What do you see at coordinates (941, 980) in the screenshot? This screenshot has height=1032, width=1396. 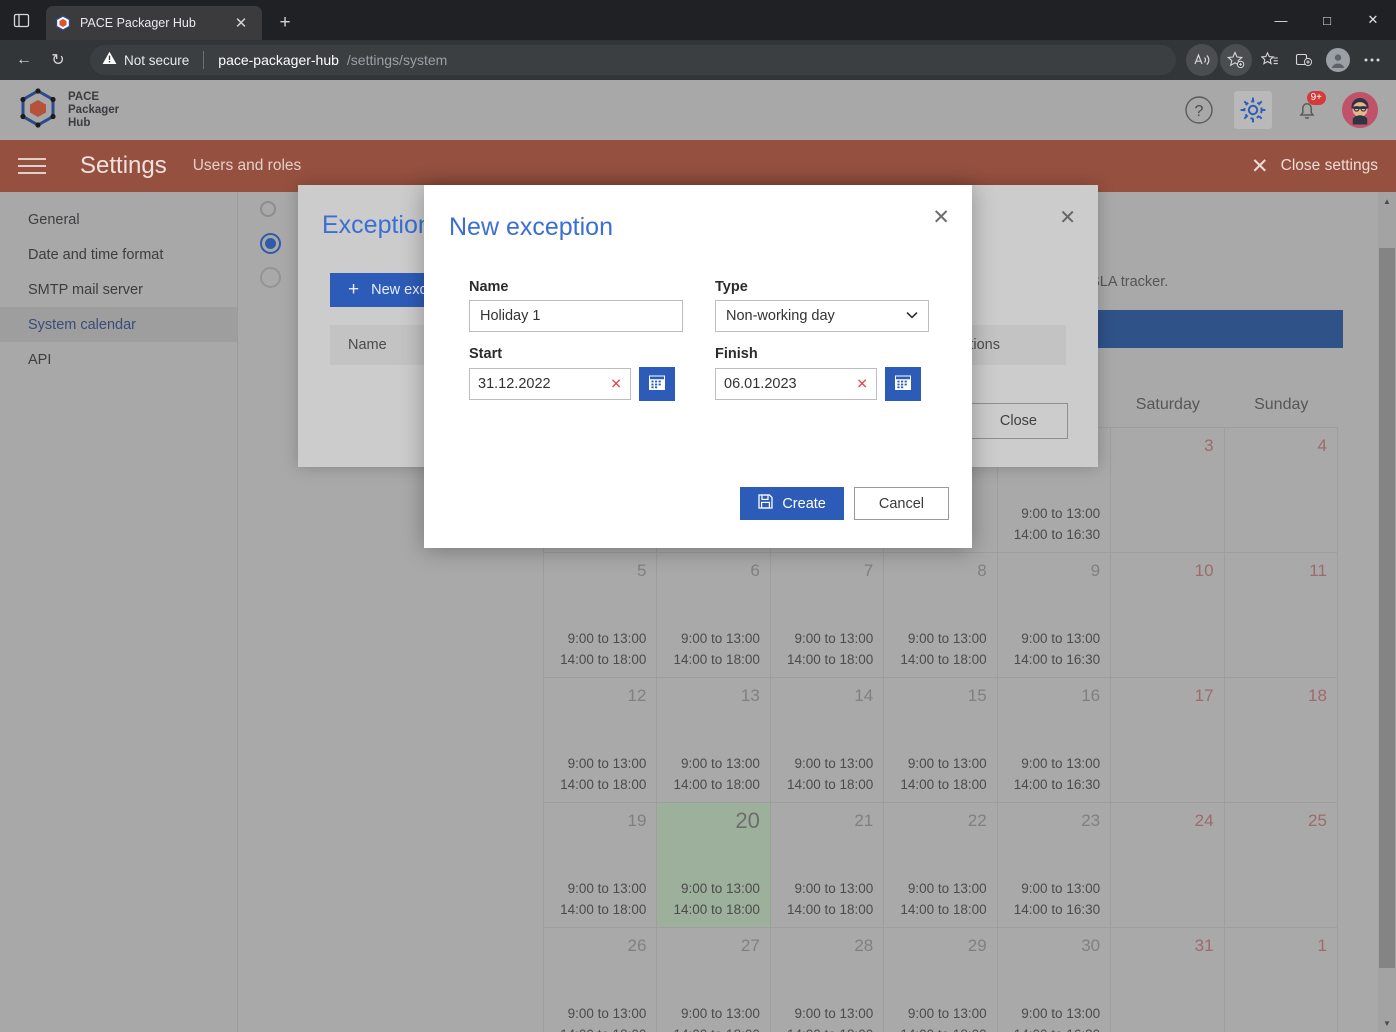 I see `calendar-day-cell: 29 9:00 to 13:00 14:00 to 18:00` at bounding box center [941, 980].